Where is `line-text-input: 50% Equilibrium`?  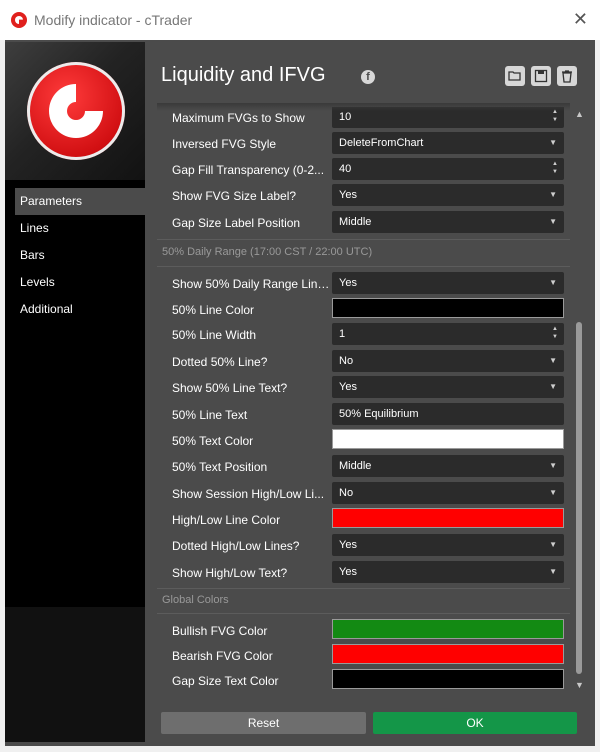
line-text-input: 50% Equilibrium is located at coordinates (448, 414).